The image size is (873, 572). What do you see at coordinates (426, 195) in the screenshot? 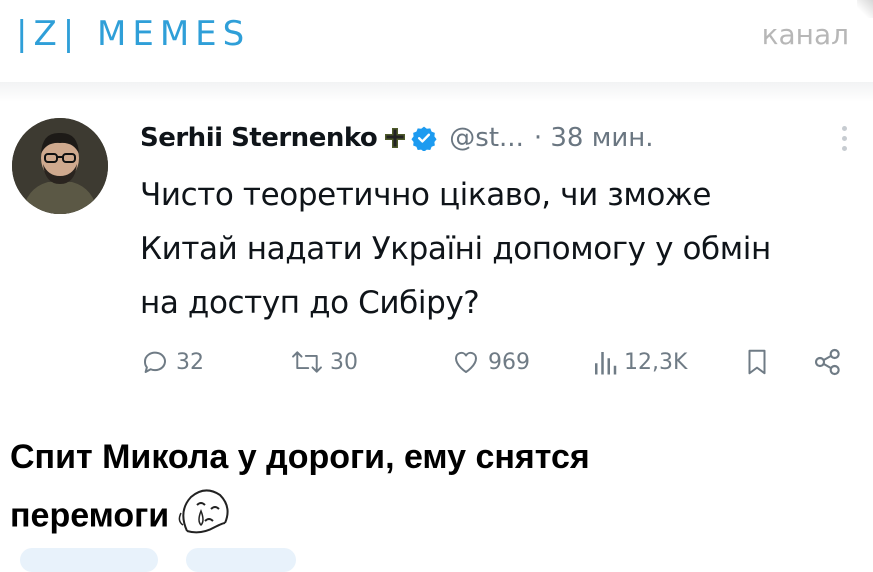
I see `tweet-text-line: Чисто теоретично цікаво, чи зможе` at bounding box center [426, 195].